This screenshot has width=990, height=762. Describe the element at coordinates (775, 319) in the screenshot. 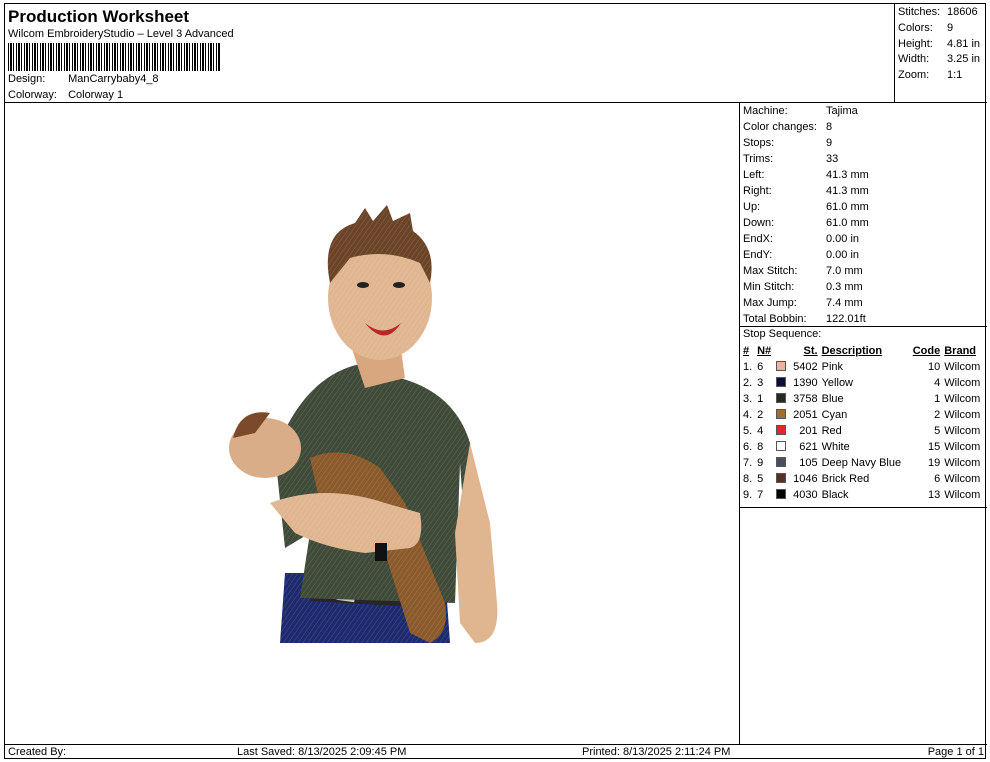

I see `info-label: Total Bobbin:` at that location.